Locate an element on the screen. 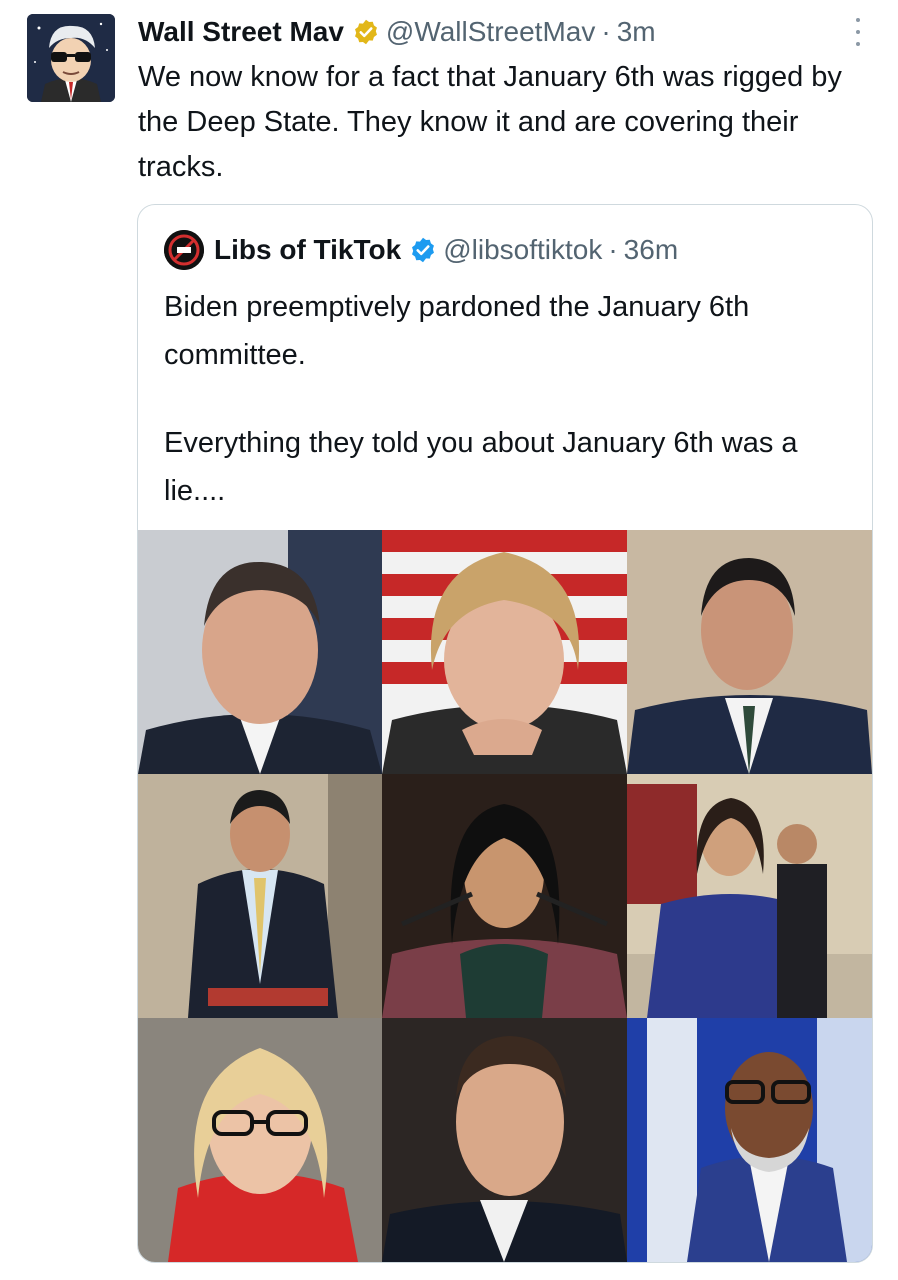 The width and height of the screenshot is (898, 1280). libs-of-tiktok-logo-icon is located at coordinates (184, 250).